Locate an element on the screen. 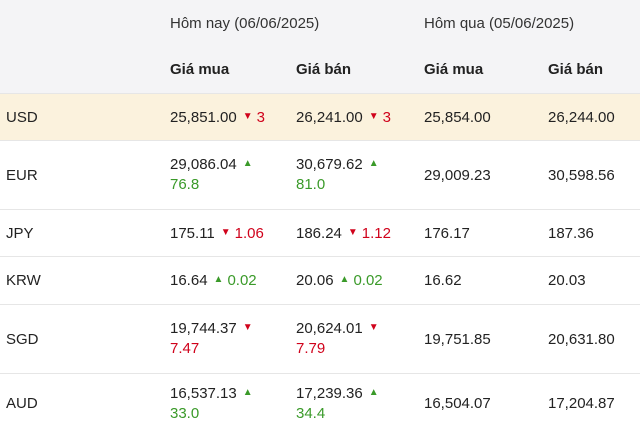 This screenshot has height=433, width=640. today-buy-cell: 25,851.00 ▼ 3 is located at coordinates (232, 117).